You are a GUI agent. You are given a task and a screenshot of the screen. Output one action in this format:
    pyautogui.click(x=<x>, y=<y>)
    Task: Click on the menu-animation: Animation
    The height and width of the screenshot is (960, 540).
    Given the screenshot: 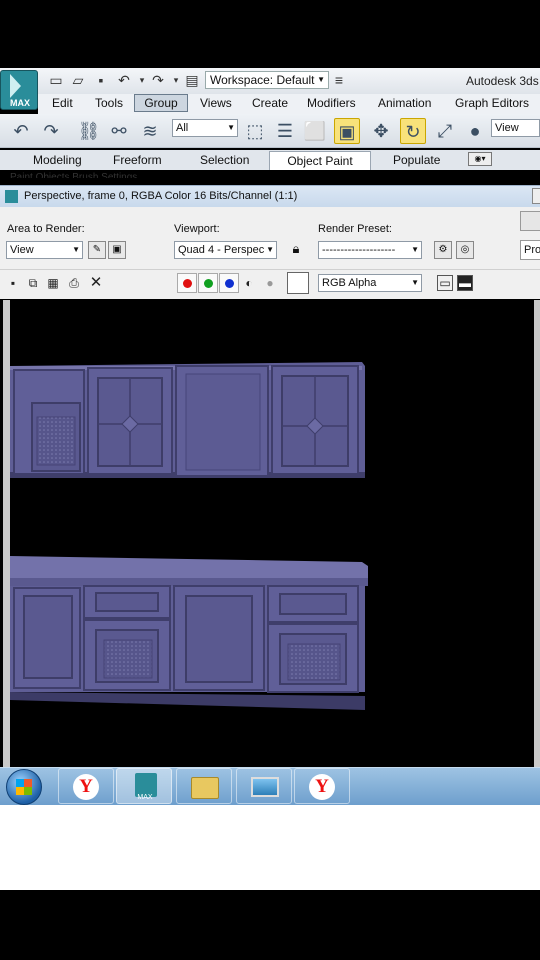 What is the action you would take?
    pyautogui.click(x=404, y=103)
    